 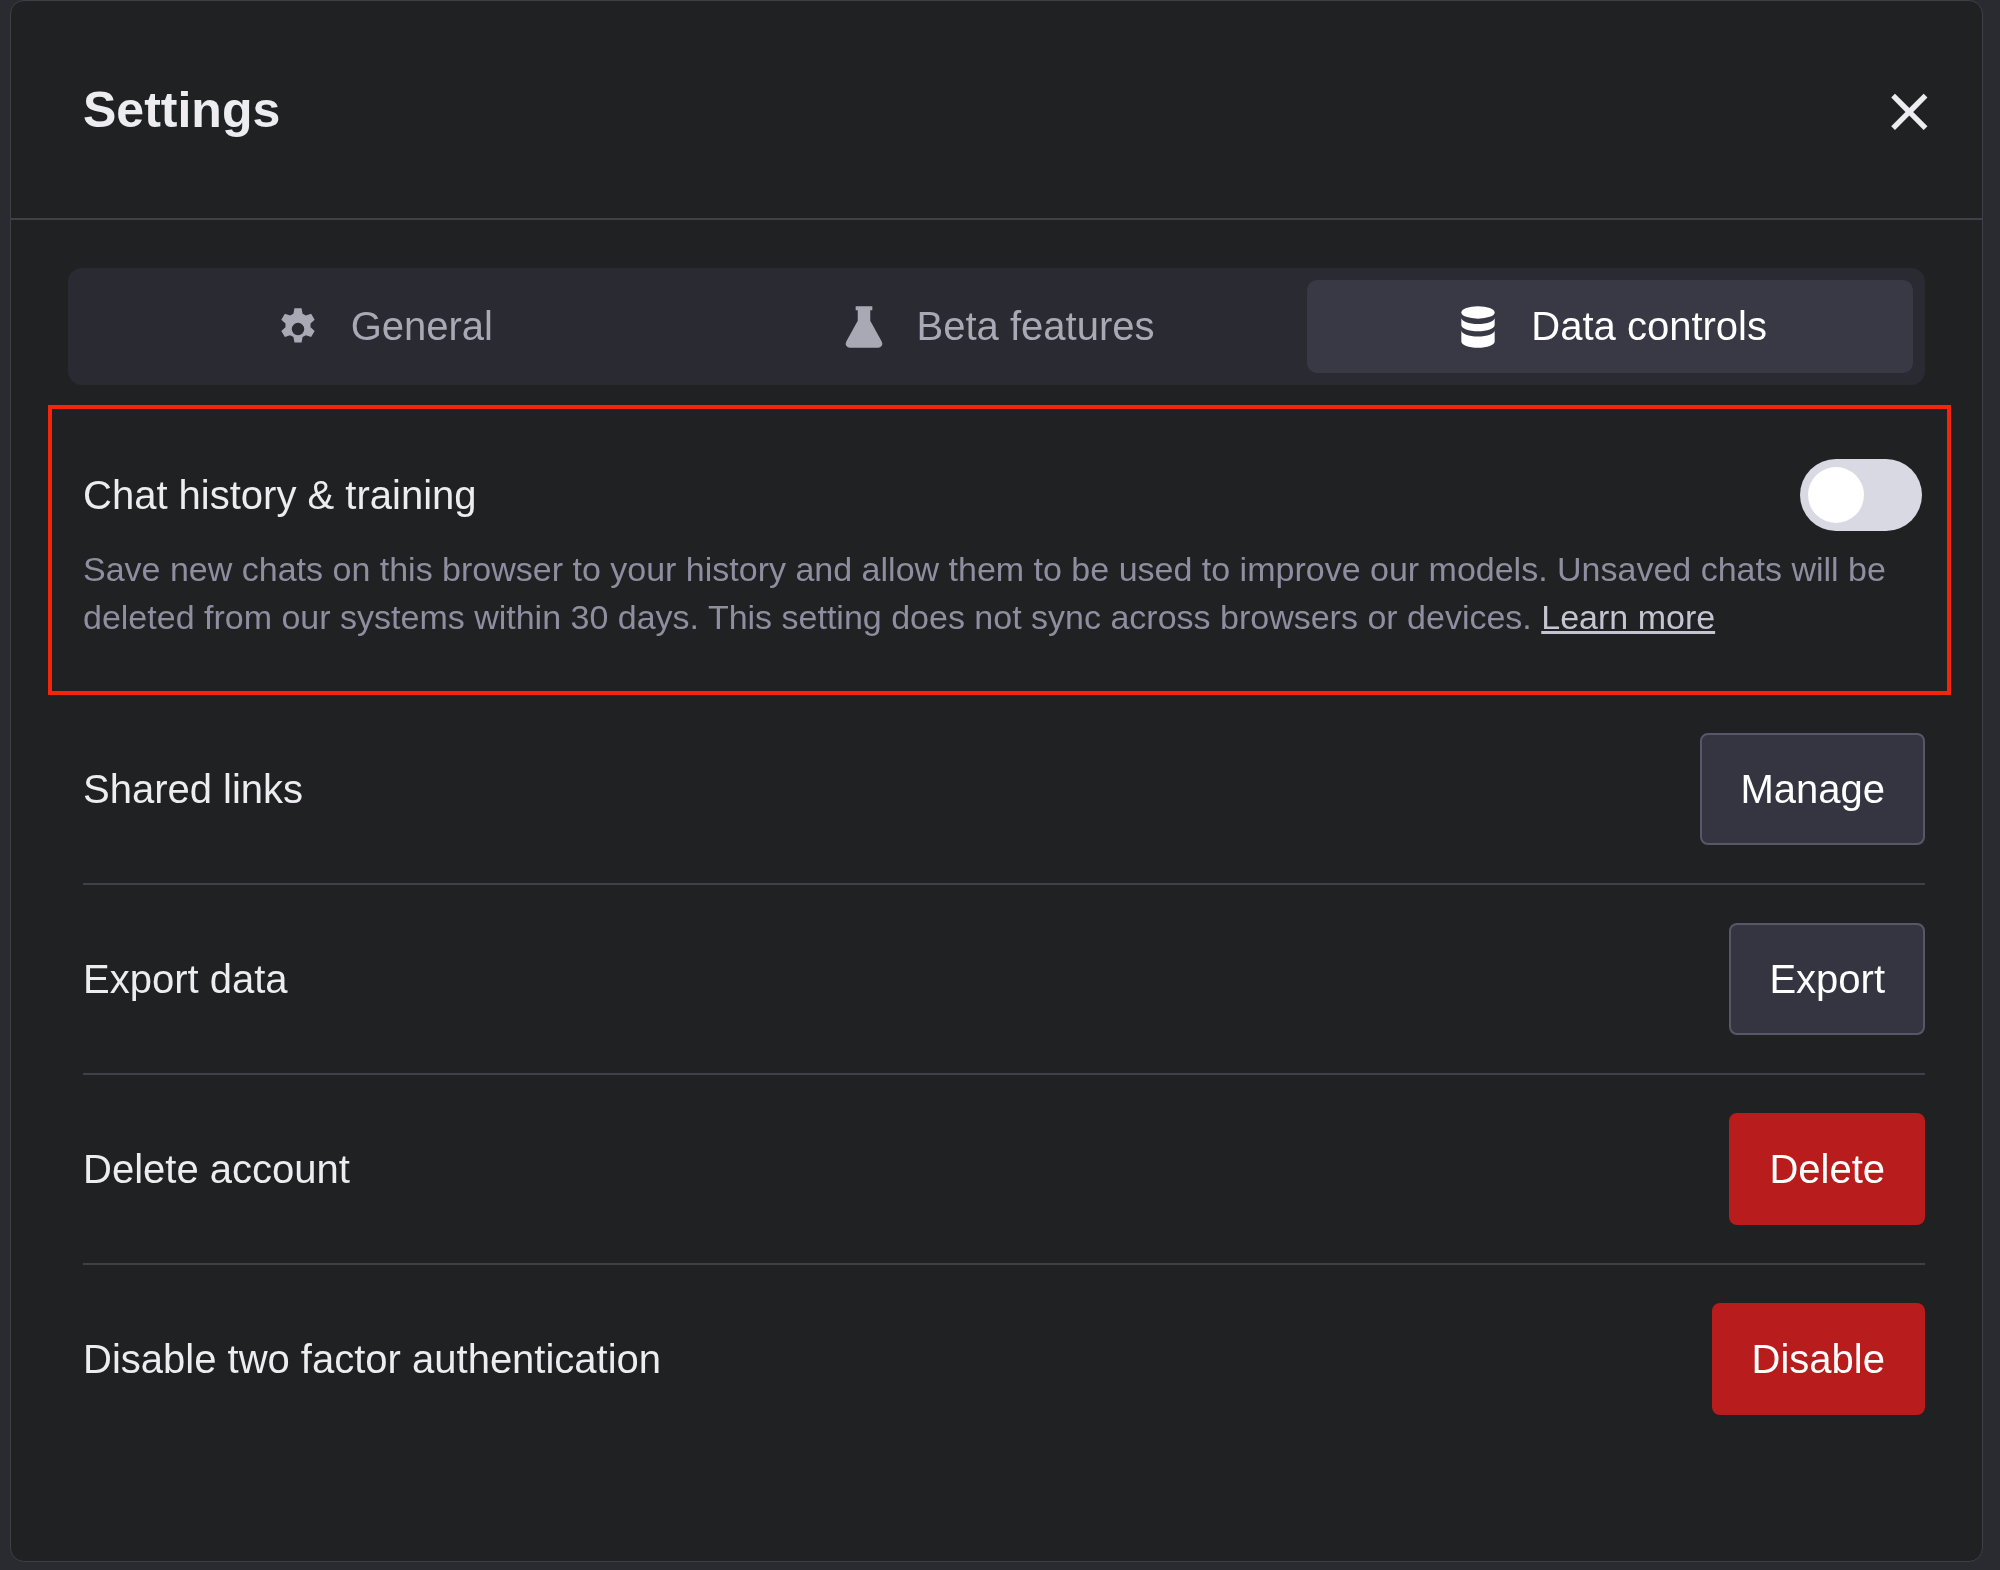 I want to click on setting-label: Chat history & training, so click(x=280, y=495).